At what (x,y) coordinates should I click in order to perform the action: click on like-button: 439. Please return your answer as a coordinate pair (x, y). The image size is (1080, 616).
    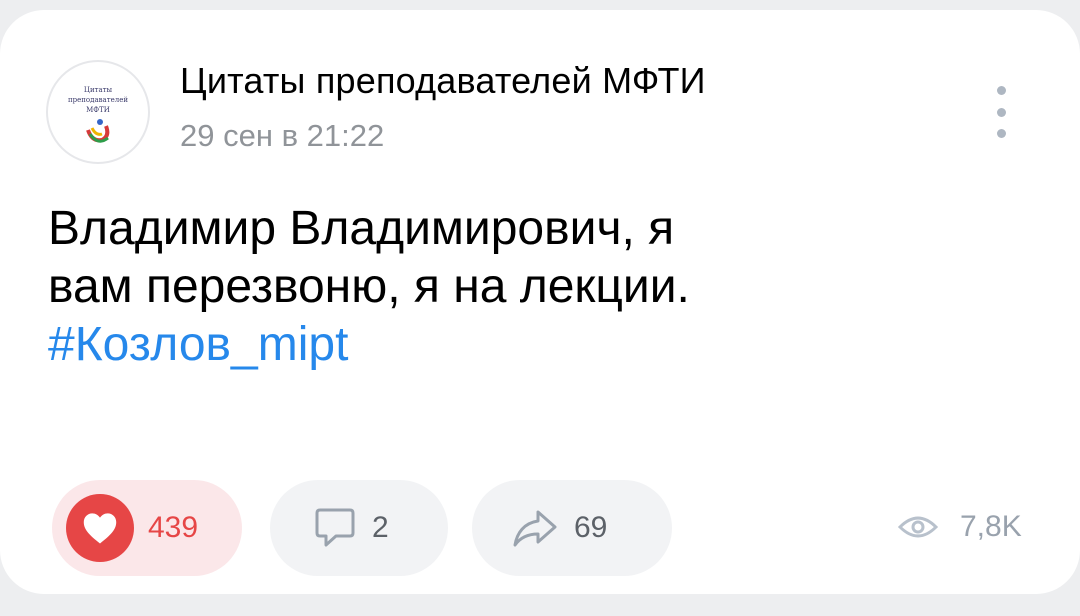
    Looking at the image, I should click on (147, 528).